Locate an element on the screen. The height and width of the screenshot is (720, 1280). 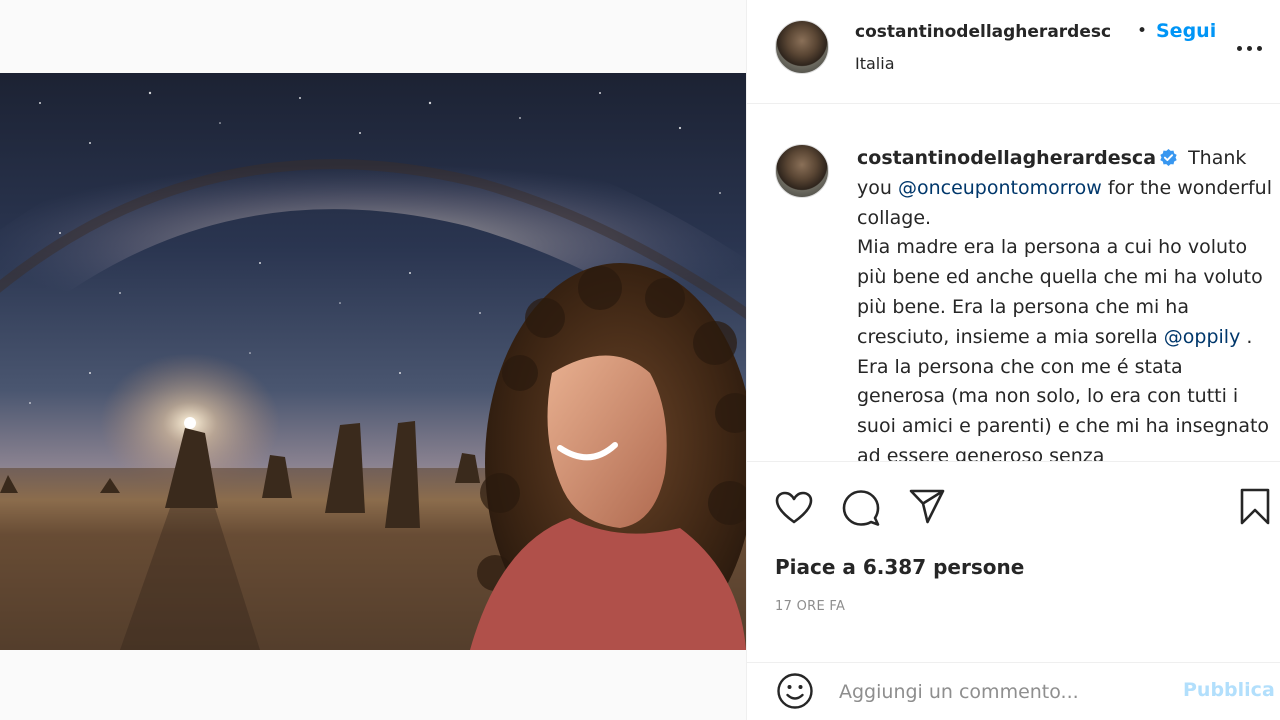
comment-input is located at coordinates (999, 692).